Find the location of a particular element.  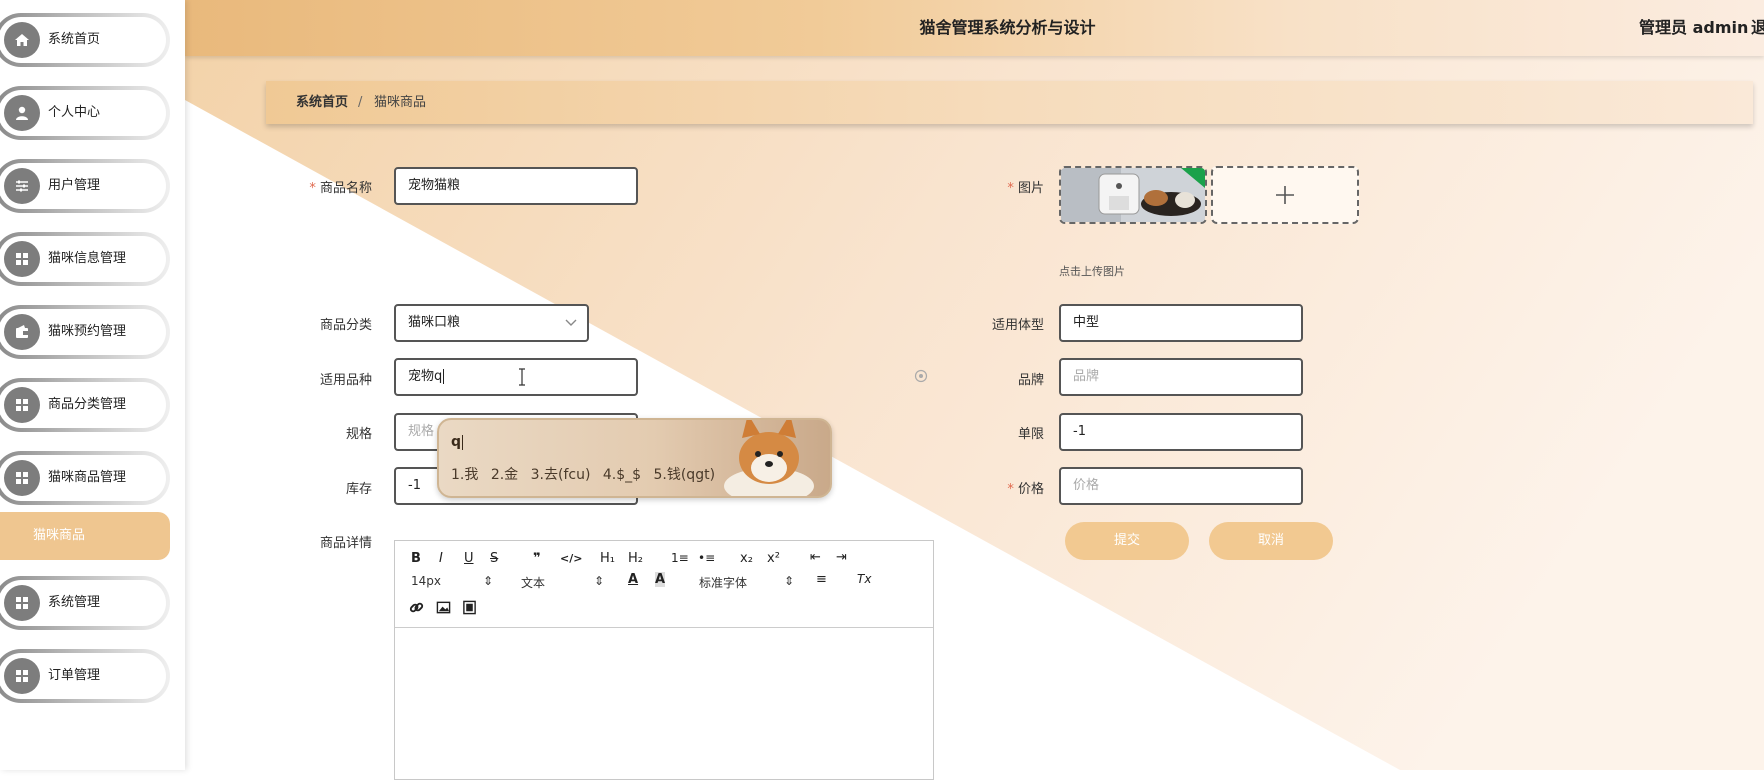

italic-button: I is located at coordinates (441, 558).